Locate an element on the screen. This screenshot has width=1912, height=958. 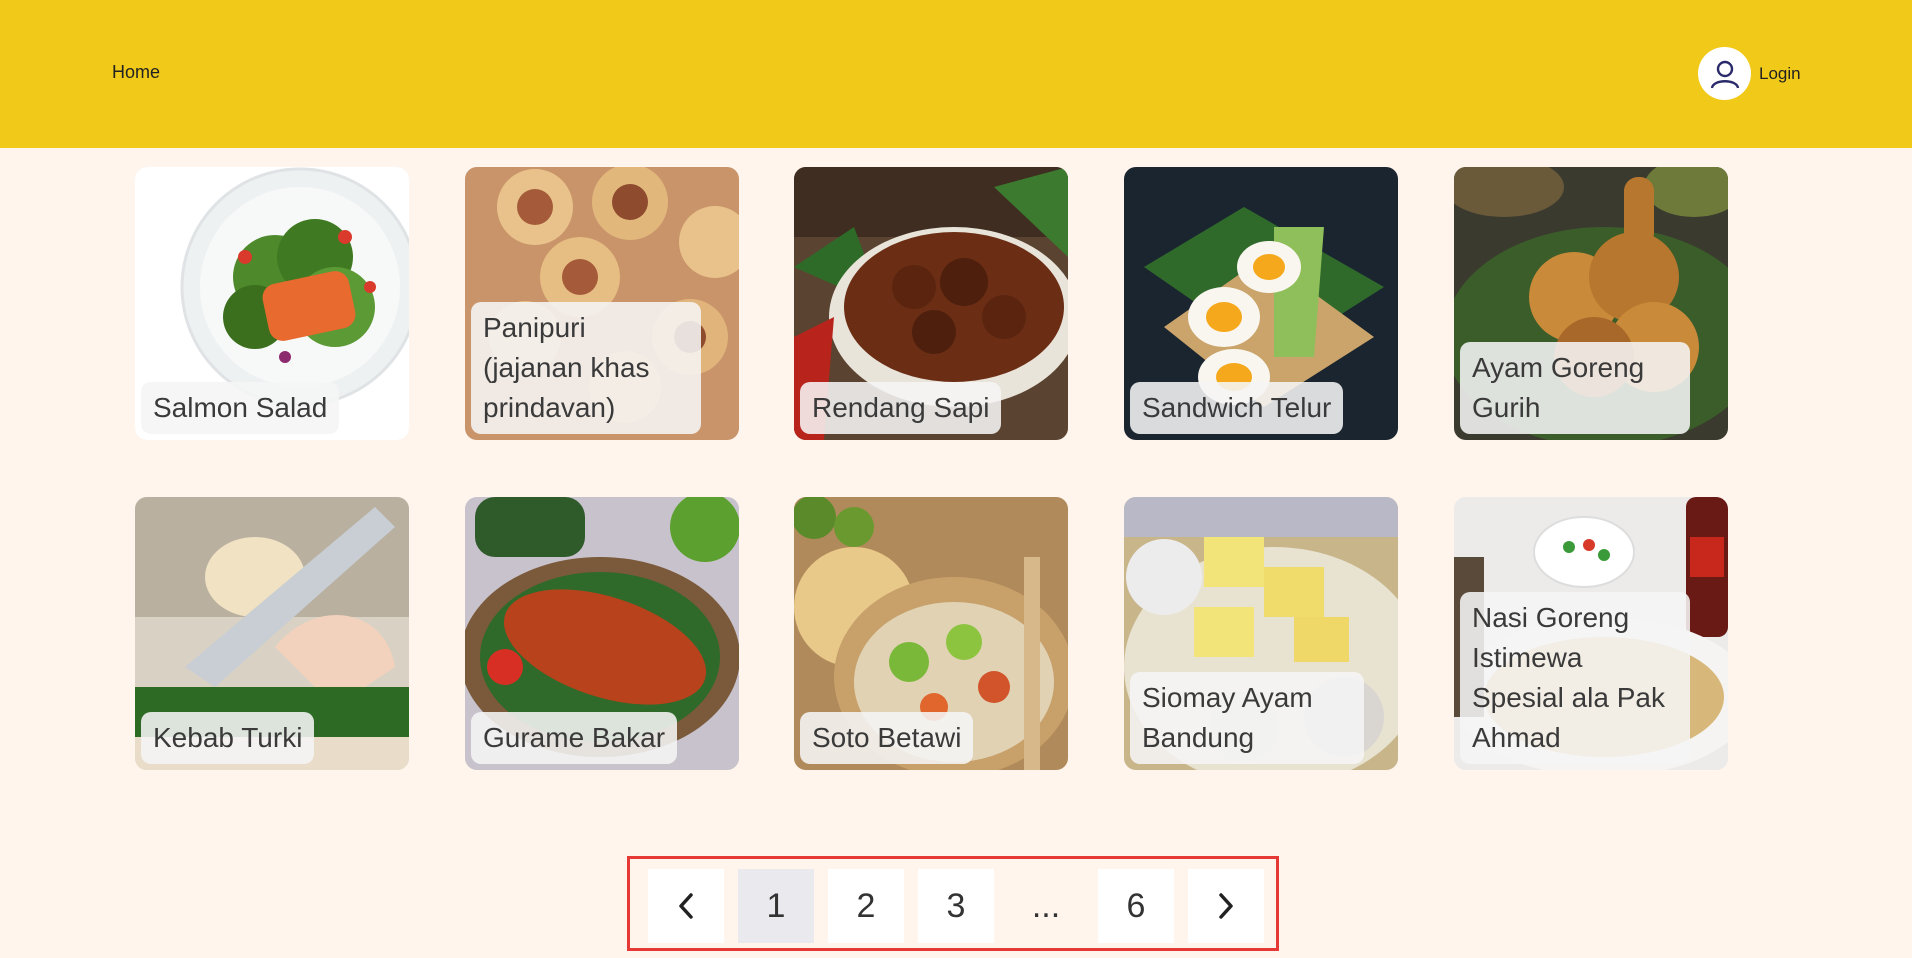
login-label: Login is located at coordinates (1780, 73).